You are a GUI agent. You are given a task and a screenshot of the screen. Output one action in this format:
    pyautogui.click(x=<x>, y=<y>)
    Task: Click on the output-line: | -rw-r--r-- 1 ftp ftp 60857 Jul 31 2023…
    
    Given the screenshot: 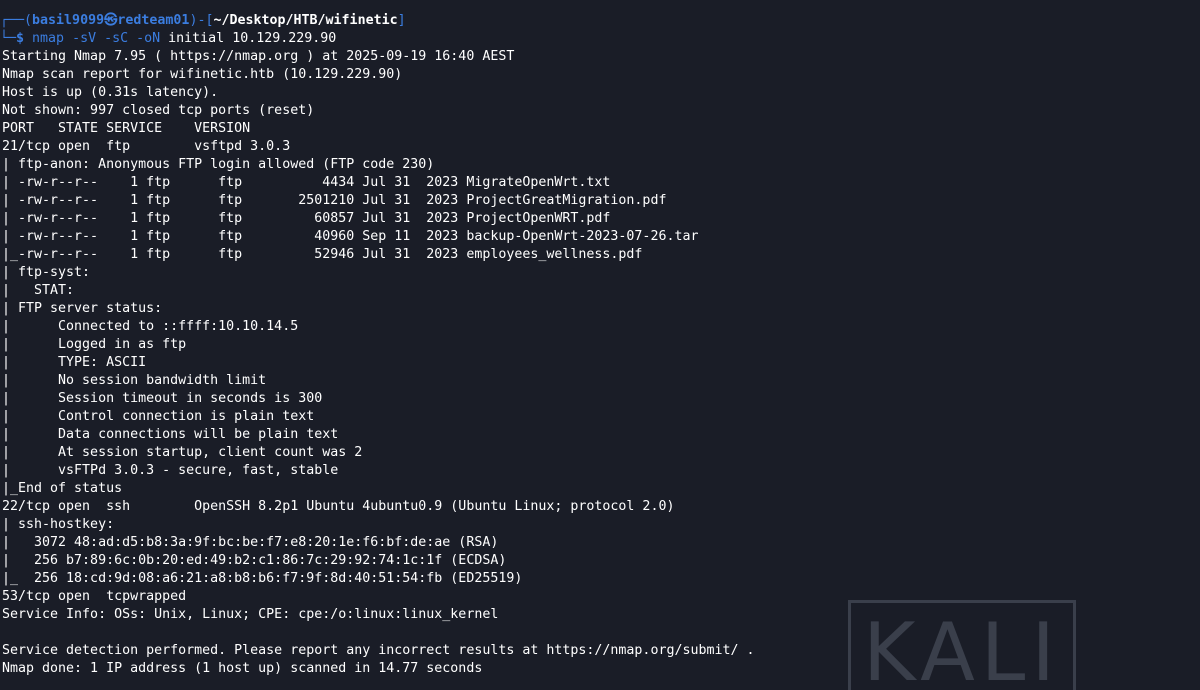 What is the action you would take?
    pyautogui.click(x=306, y=218)
    